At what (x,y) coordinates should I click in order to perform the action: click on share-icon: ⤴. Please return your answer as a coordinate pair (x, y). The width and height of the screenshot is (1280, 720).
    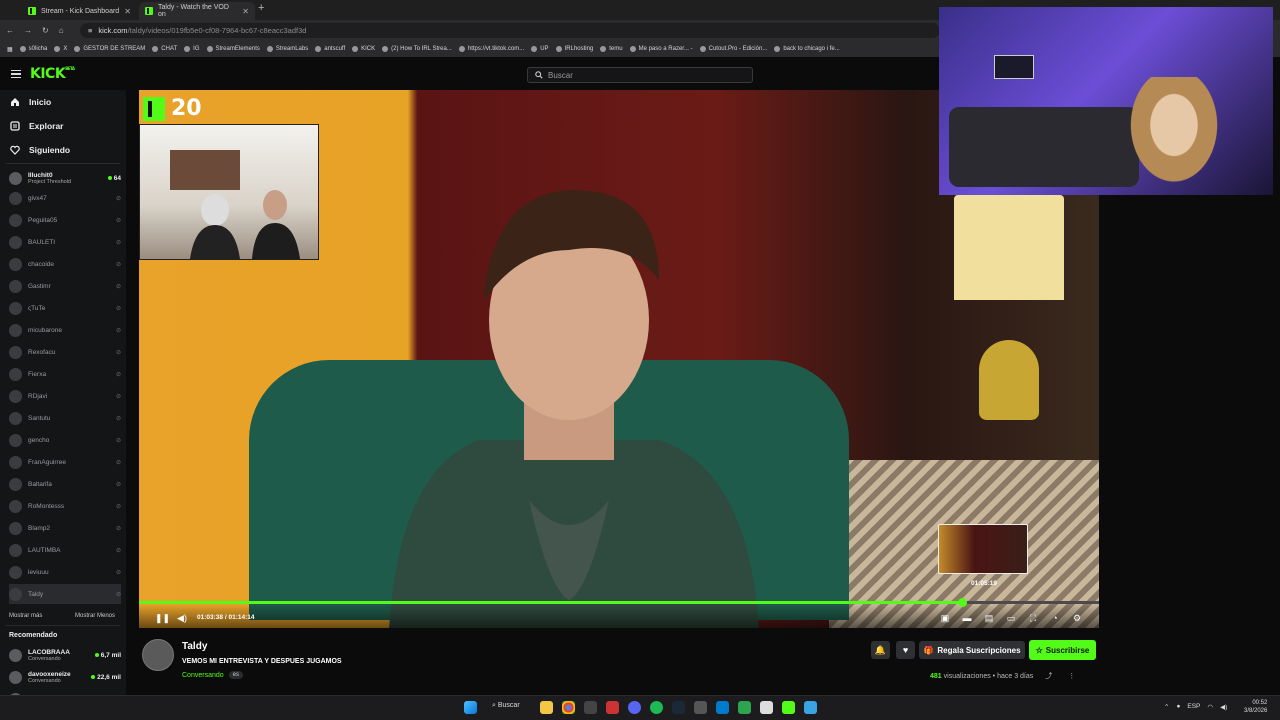
    Looking at the image, I should click on (1048, 676).